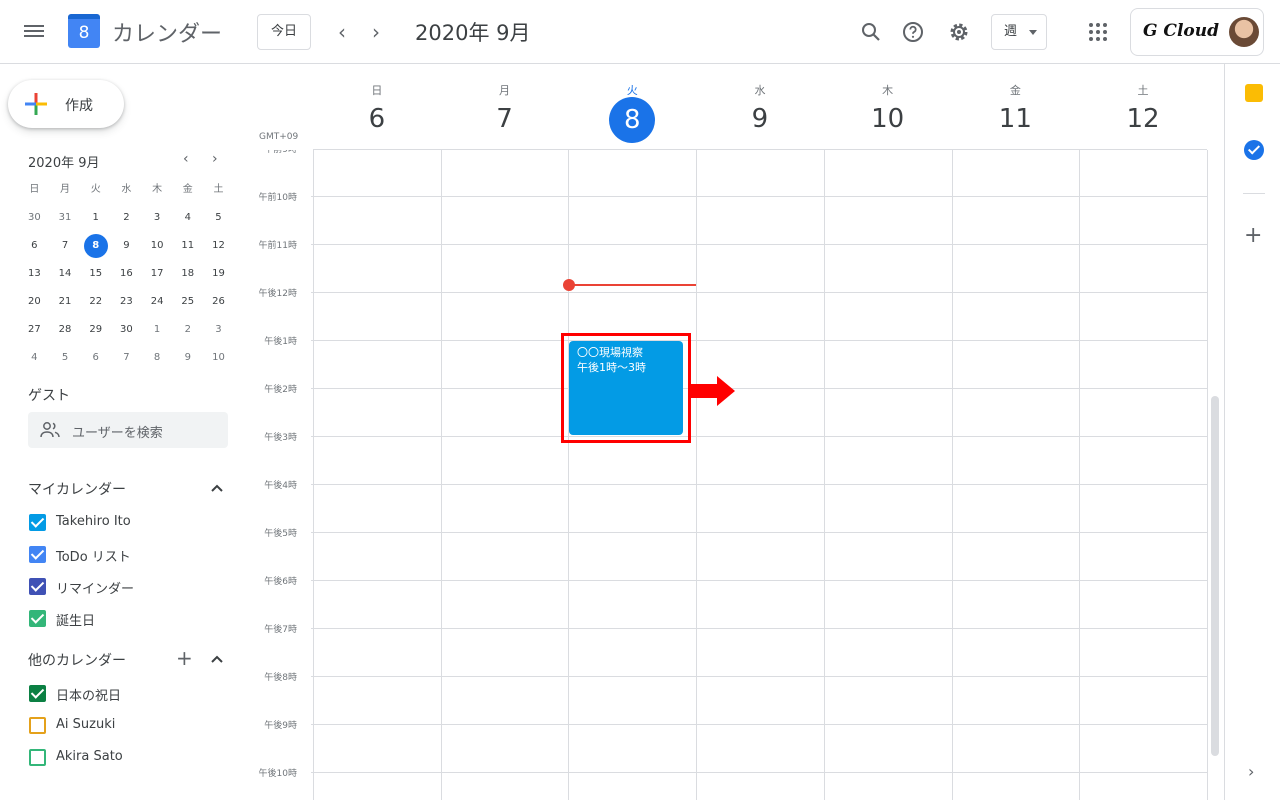 The width and height of the screenshot is (1280, 800). Describe the element at coordinates (66, 104) in the screenshot. I see `create-button: 作成` at that location.